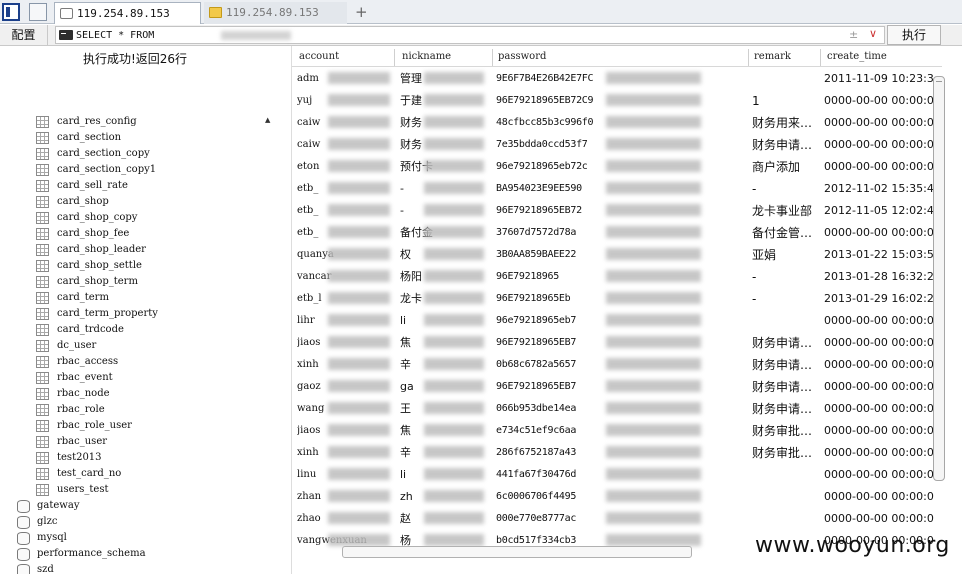 The image size is (962, 574). Describe the element at coordinates (79, 522) in the screenshot. I see `database-node: glzc` at that location.